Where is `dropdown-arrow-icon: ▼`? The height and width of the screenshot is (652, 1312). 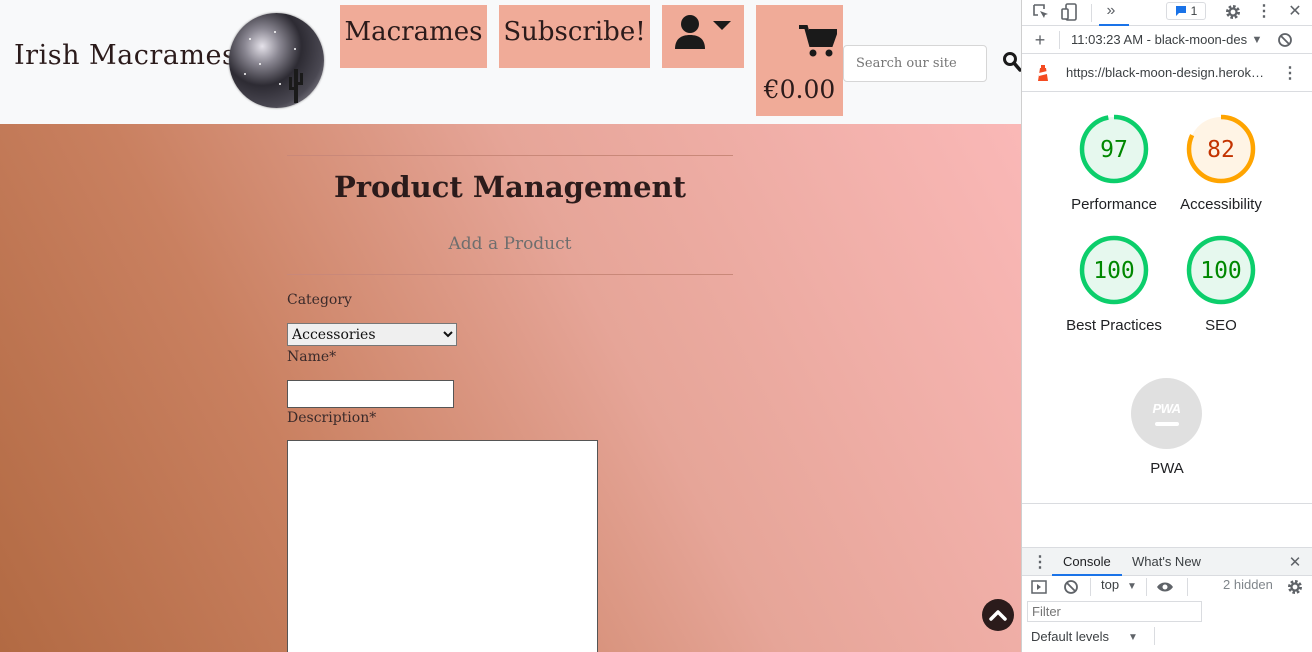 dropdown-arrow-icon: ▼ is located at coordinates (1257, 40).